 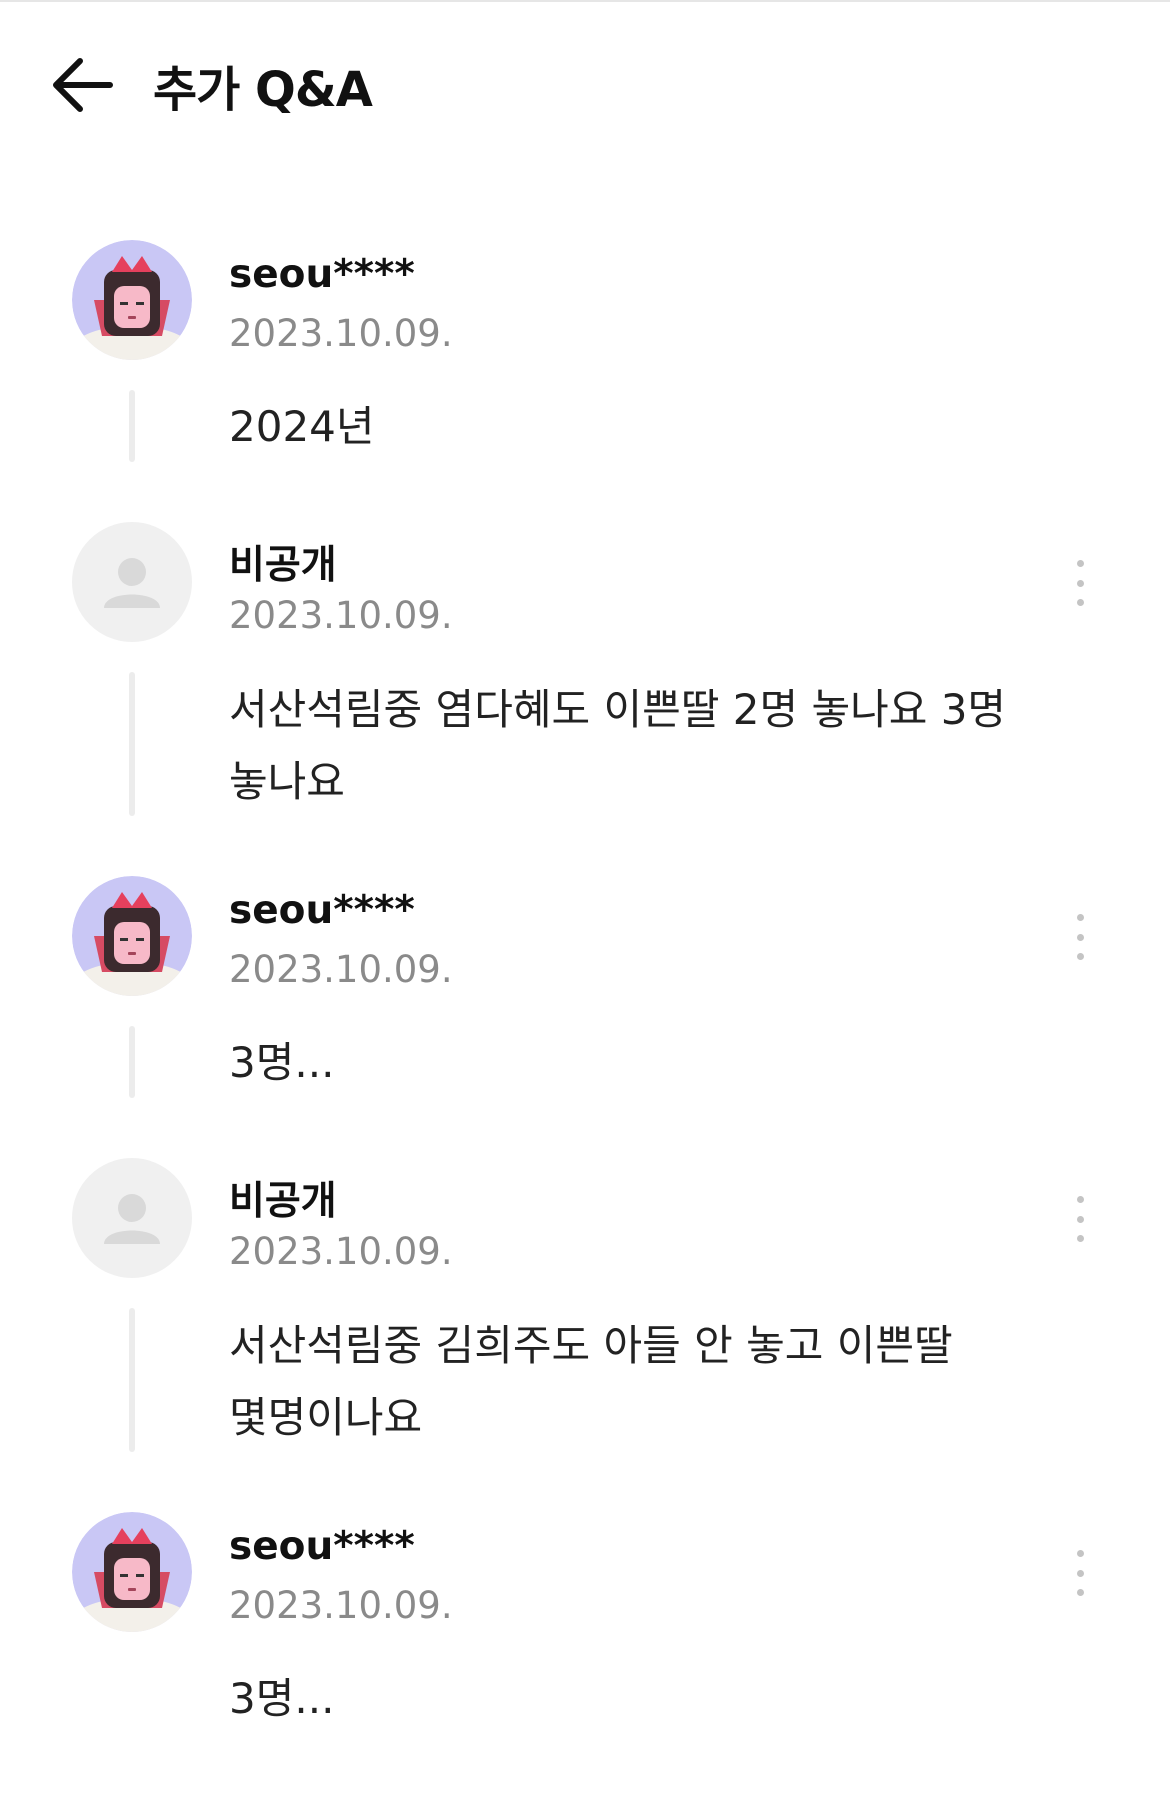 What do you see at coordinates (618, 745) in the screenshot?
I see `comment-text: 서산석림중 염다혜도 이쁜딸 2명 놓나요 3명 놓나요` at bounding box center [618, 745].